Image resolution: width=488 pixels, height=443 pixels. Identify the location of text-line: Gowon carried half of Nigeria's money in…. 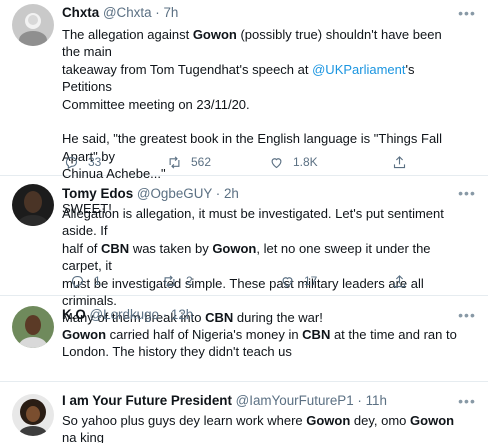
(260, 334).